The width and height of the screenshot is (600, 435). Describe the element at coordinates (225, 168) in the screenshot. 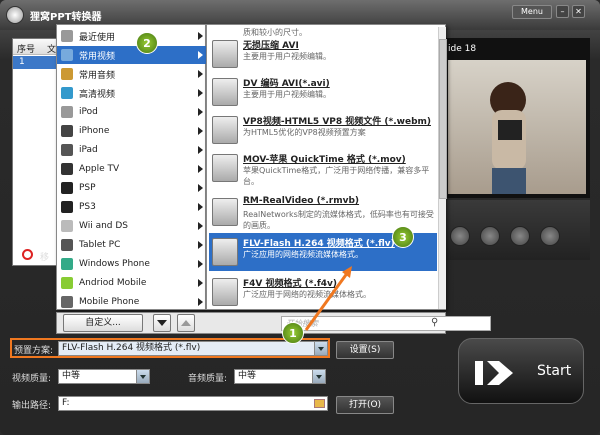

I see `quicktime-icon` at that location.